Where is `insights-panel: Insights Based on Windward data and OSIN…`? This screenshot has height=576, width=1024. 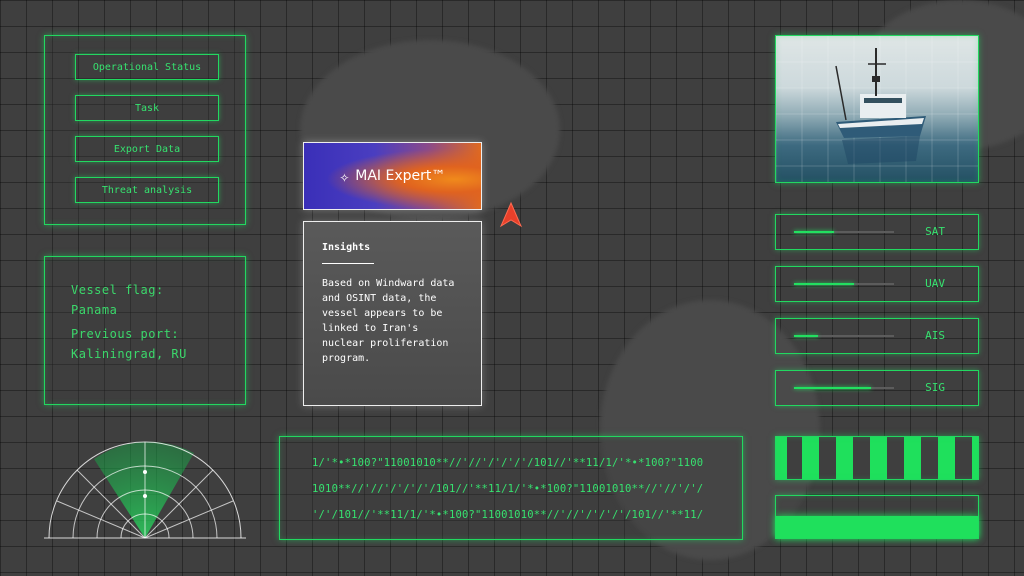
insights-panel: Insights Based on Windward data and OSIN… is located at coordinates (392, 313).